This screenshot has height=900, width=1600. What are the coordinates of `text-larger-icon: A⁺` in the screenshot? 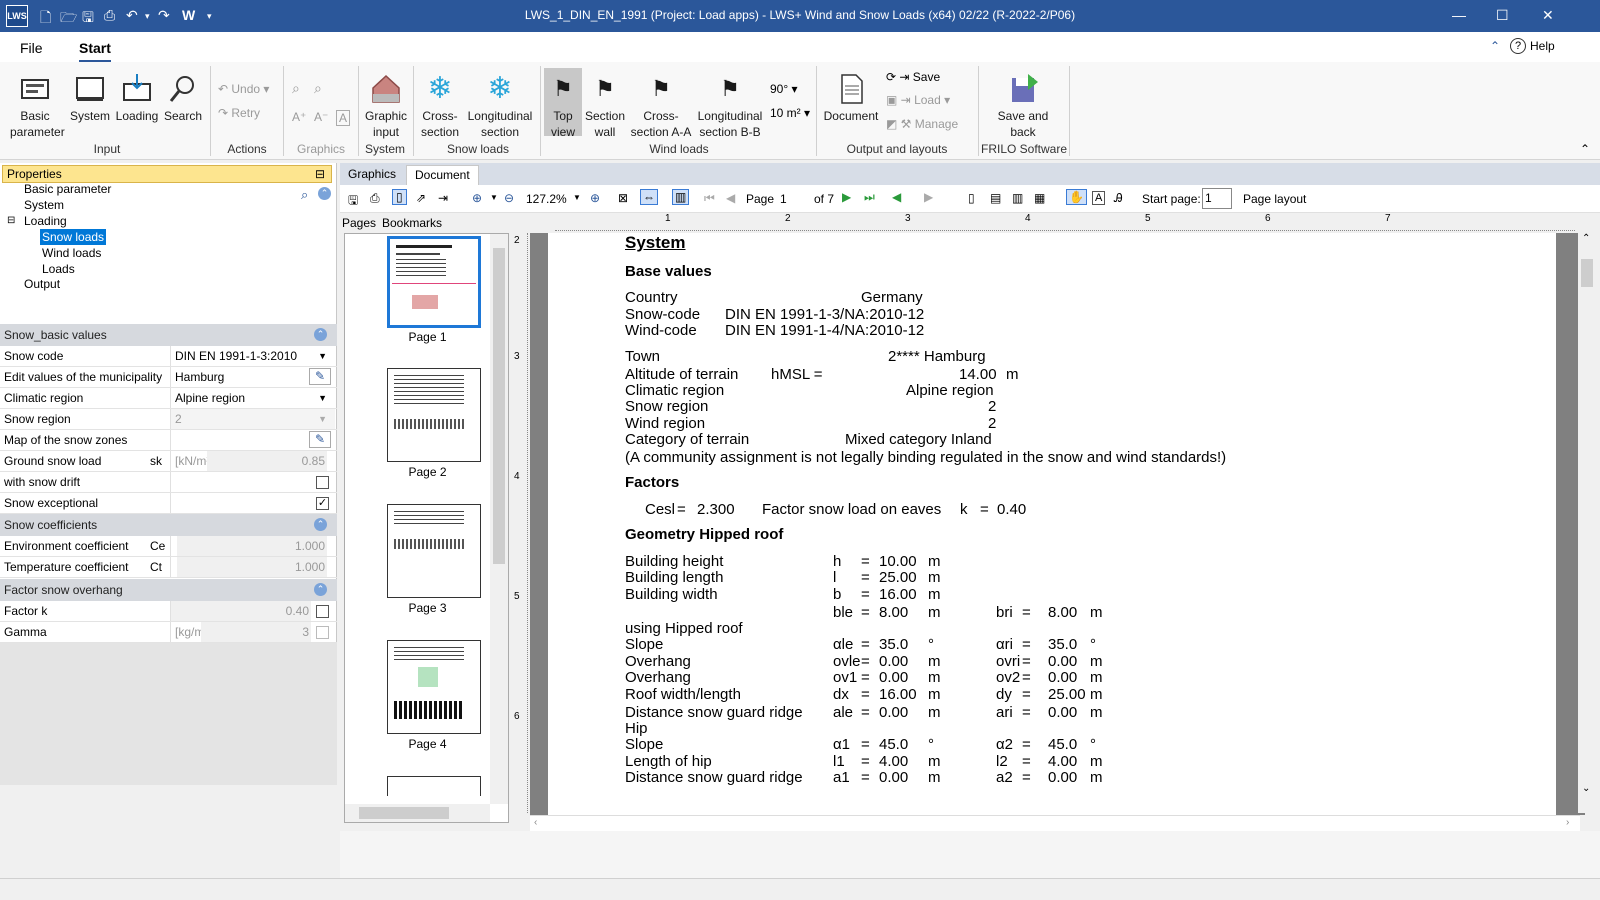 It's located at (299, 117).